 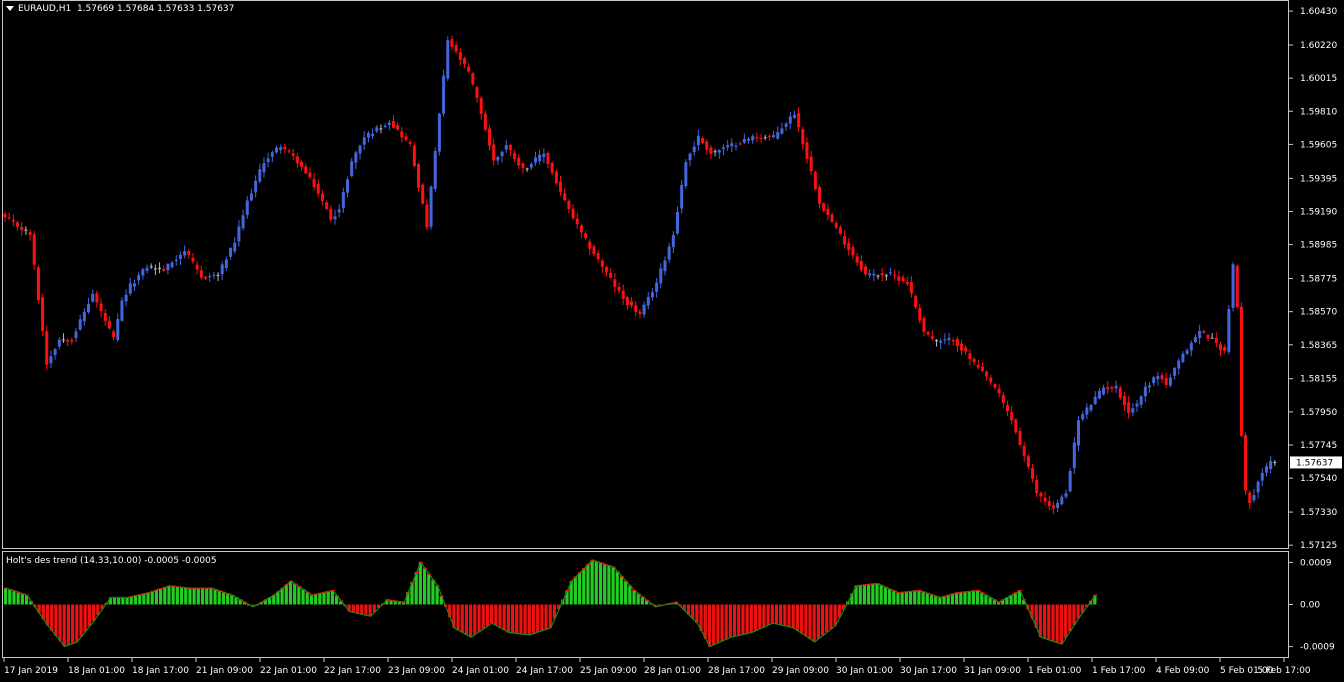 What do you see at coordinates (1318, 346) in the screenshot?
I see `price-tick-label: 1.58365` at bounding box center [1318, 346].